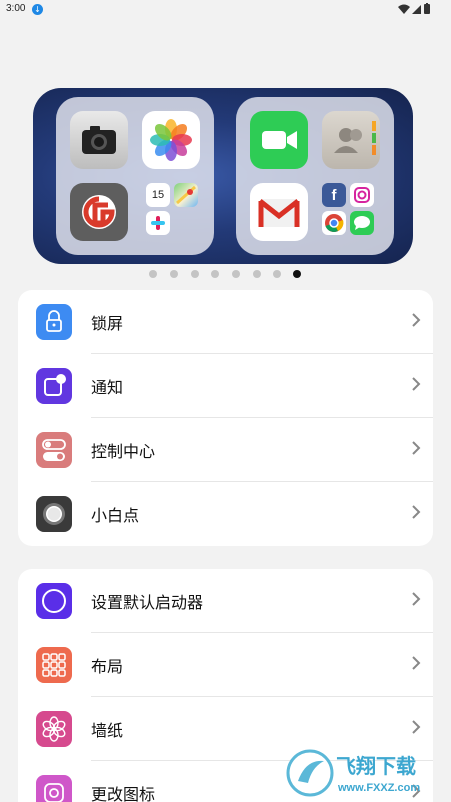 Image resolution: width=451 pixels, height=802 pixels. What do you see at coordinates (158, 223) in the screenshot?
I see `slack-icon` at bounding box center [158, 223].